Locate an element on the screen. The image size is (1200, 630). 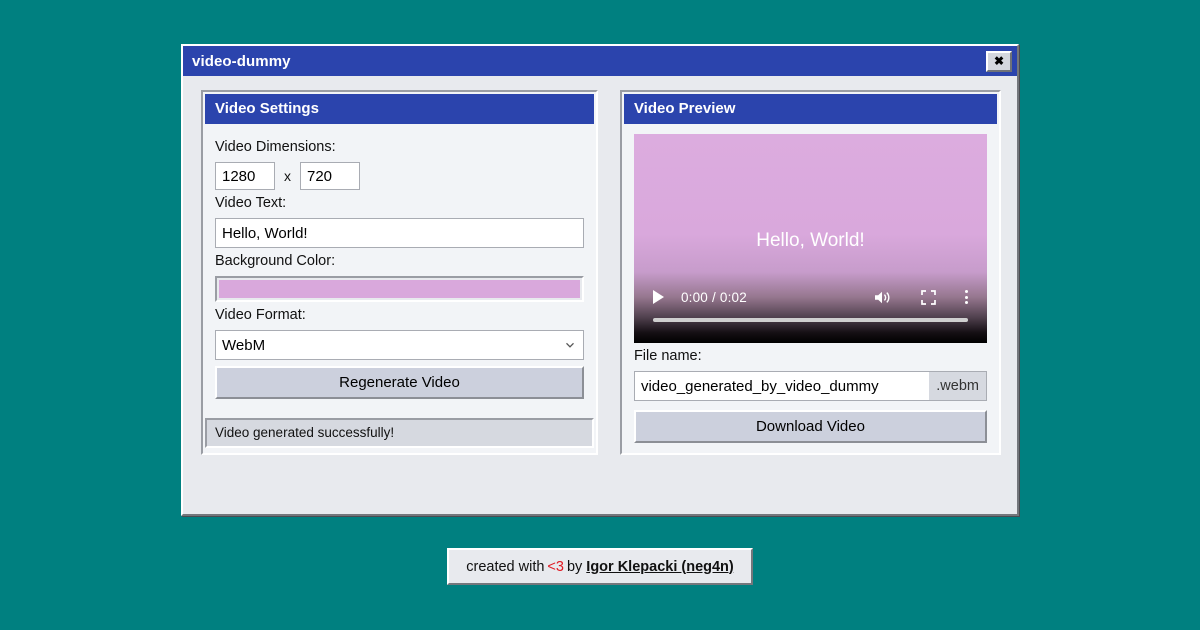
status-bar: Video generated successfully! is located at coordinates (399, 433).